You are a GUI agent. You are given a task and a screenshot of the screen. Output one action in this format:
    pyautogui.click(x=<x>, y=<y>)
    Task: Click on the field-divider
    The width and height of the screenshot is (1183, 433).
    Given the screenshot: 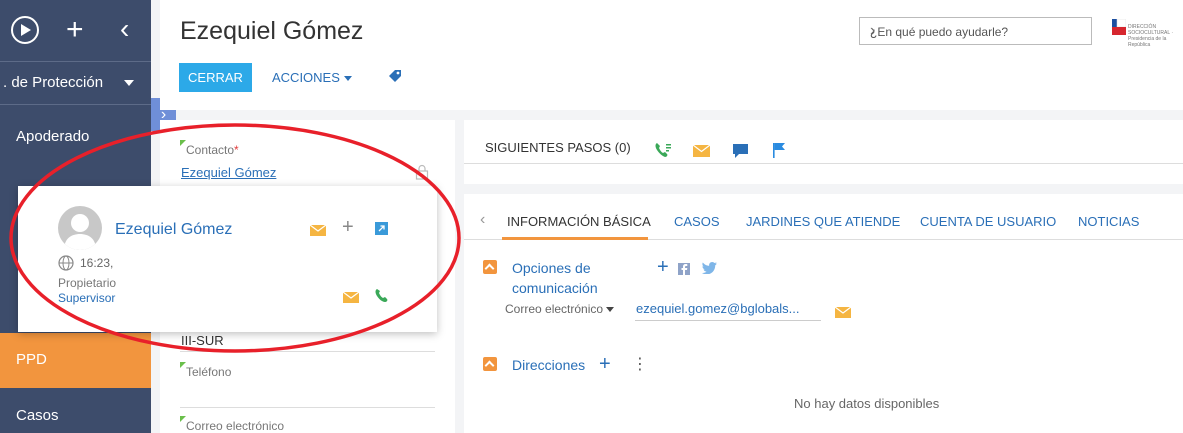 What is the action you would take?
    pyautogui.click(x=307, y=351)
    